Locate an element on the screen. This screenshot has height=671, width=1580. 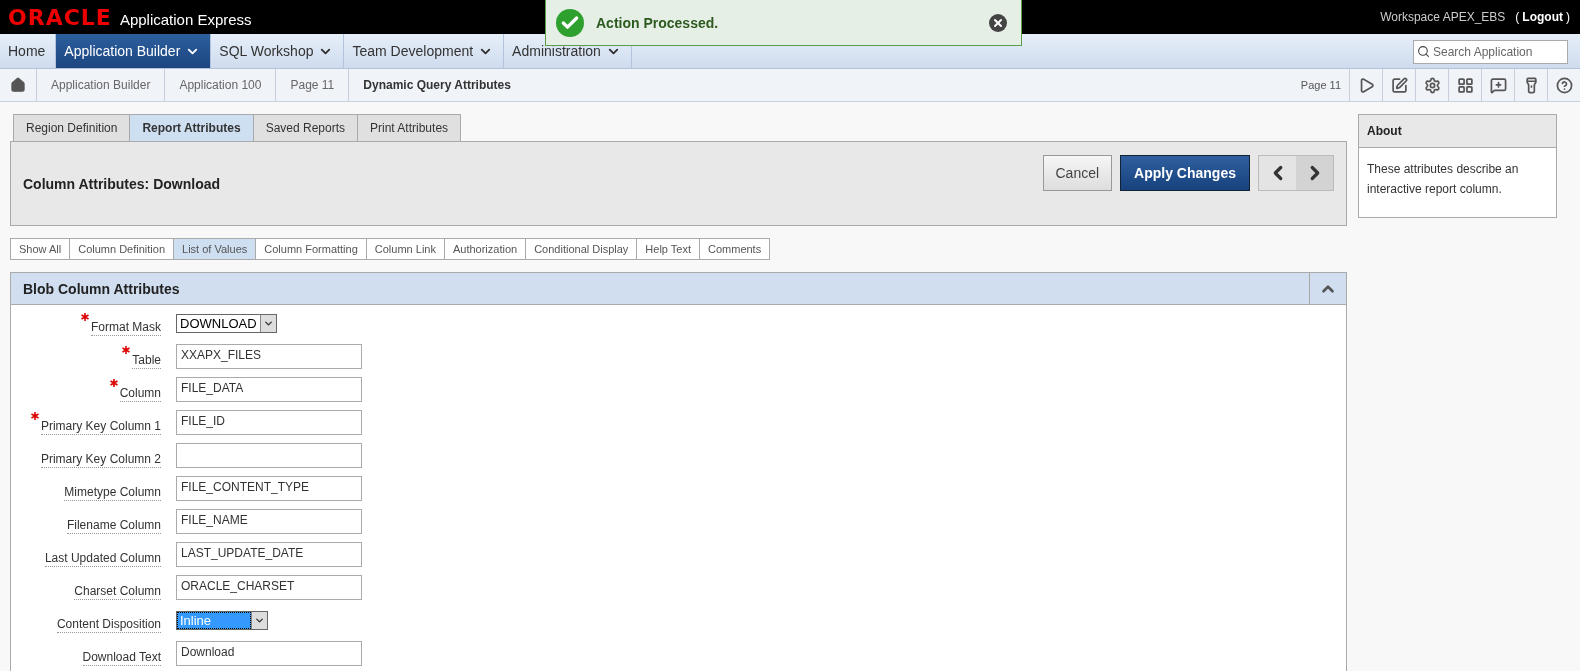
text-field: ORACLE_CHARSET is located at coordinates (269, 587).